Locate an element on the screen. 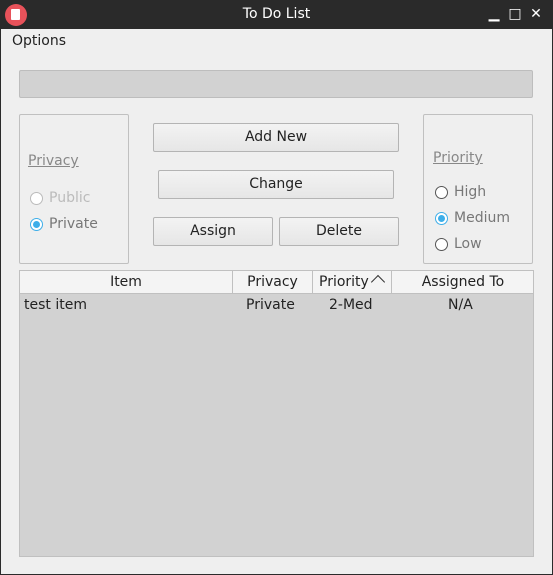 This screenshot has width=553, height=575. cell-assigned-to: N/A is located at coordinates (460, 305).